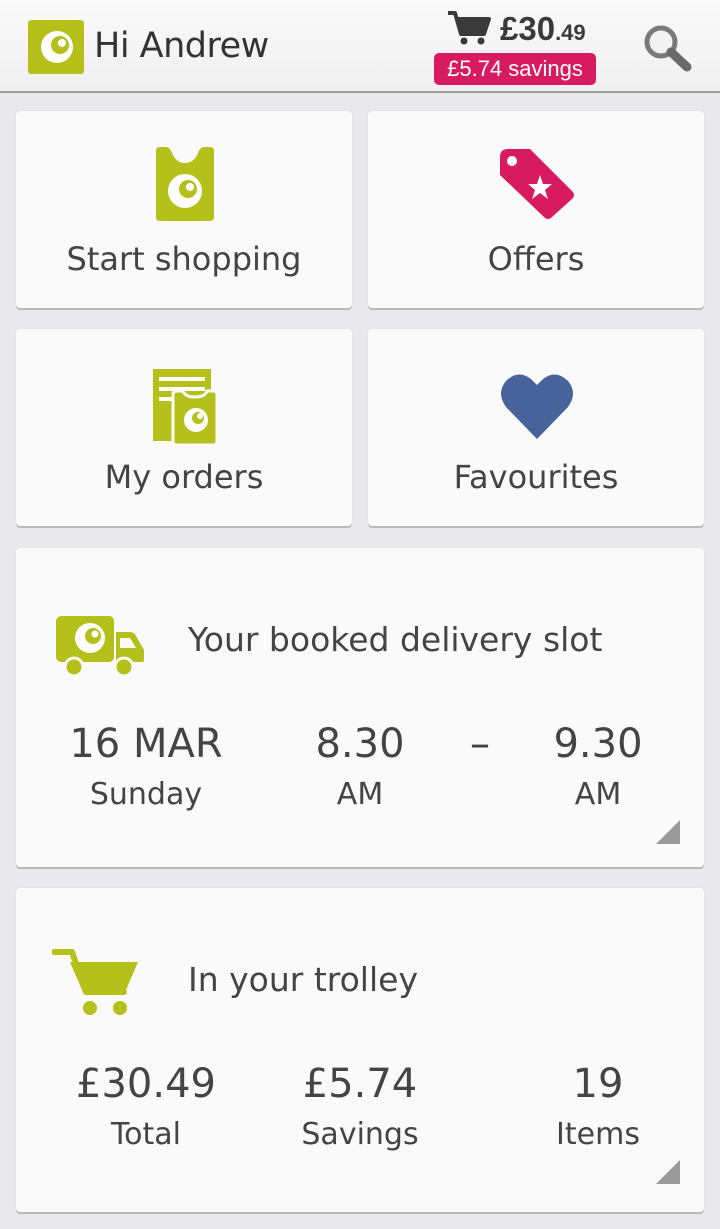 Image resolution: width=720 pixels, height=1229 pixels. Describe the element at coordinates (95, 985) in the screenshot. I see `trolley-icon` at that location.